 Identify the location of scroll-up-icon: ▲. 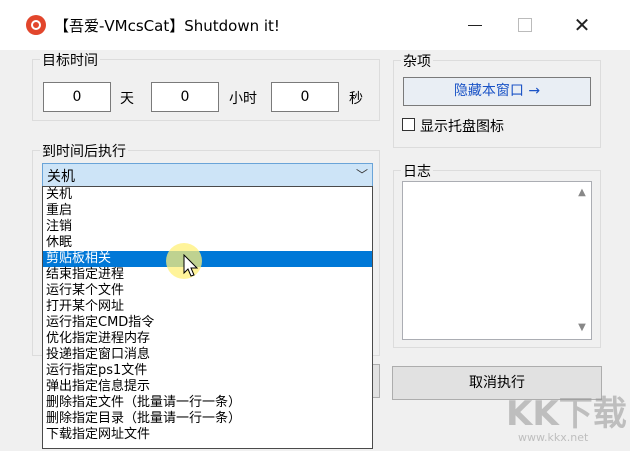
(582, 193).